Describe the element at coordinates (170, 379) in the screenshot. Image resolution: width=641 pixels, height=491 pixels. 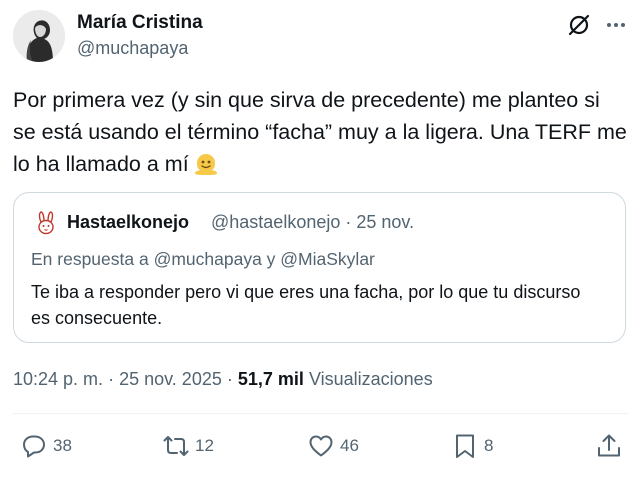
I see `tweet-date: 25 nov. 2025` at that location.